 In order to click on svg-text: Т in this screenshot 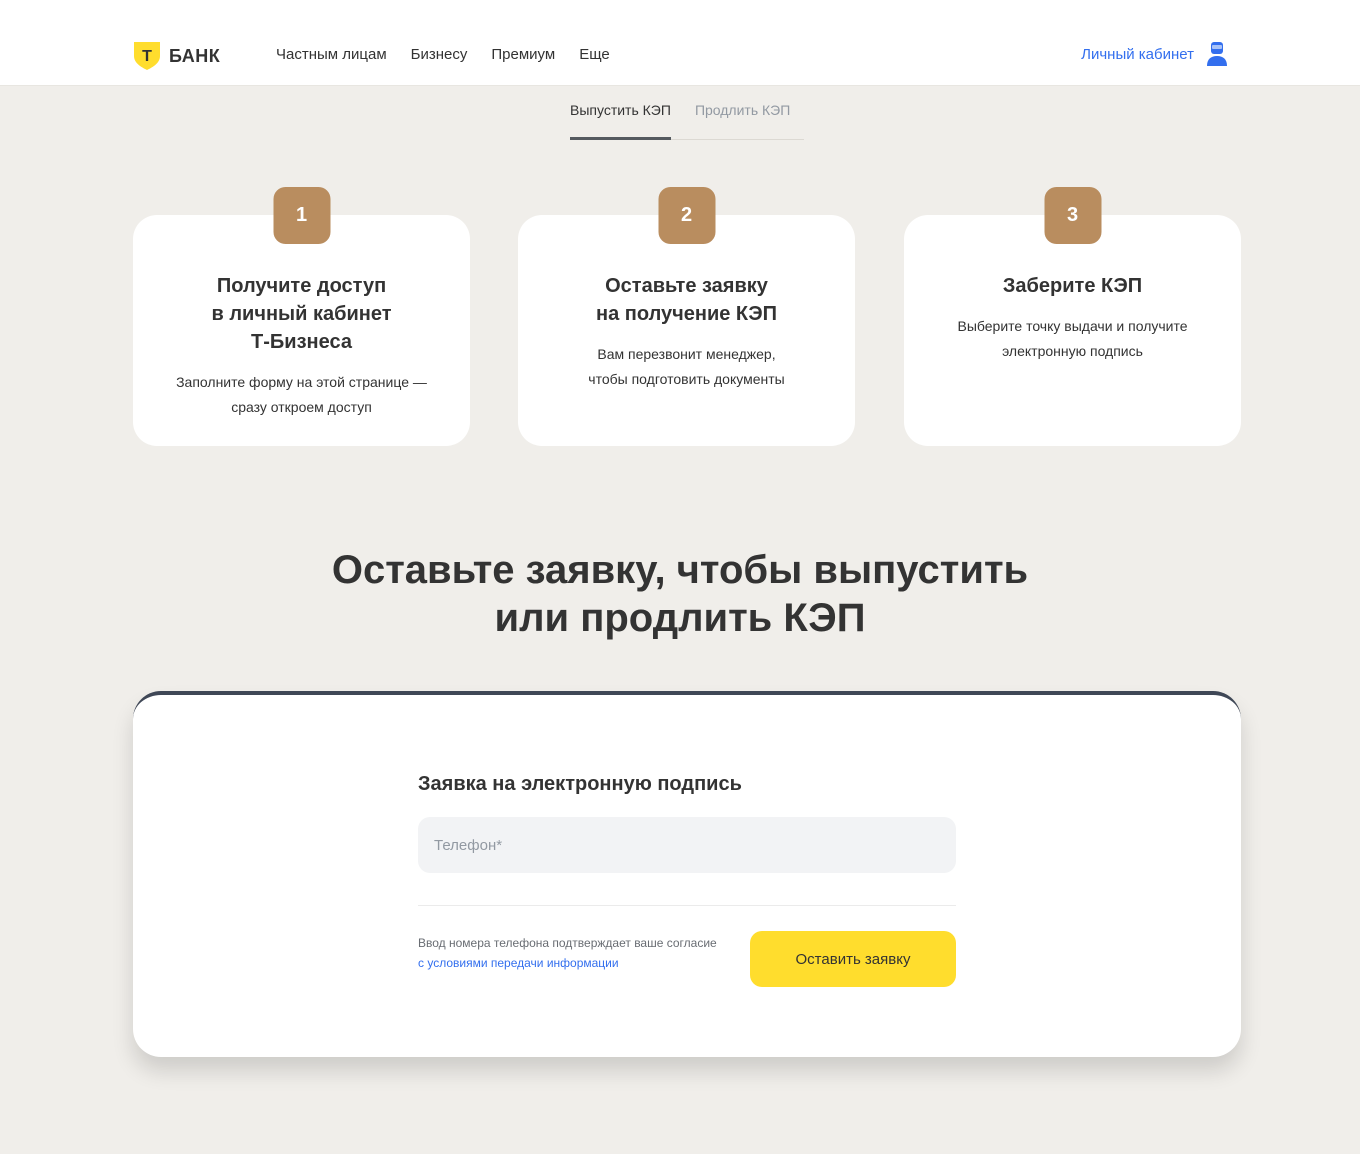, I will do `click(147, 56)`.